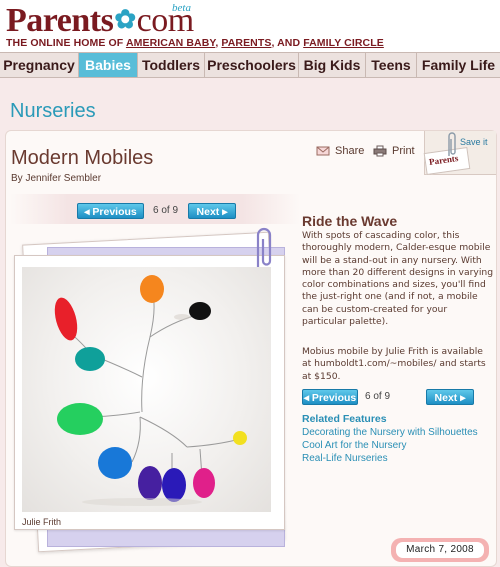 The width and height of the screenshot is (500, 567). What do you see at coordinates (350, 221) in the screenshot?
I see `slide-title: Ride the Wave` at bounding box center [350, 221].